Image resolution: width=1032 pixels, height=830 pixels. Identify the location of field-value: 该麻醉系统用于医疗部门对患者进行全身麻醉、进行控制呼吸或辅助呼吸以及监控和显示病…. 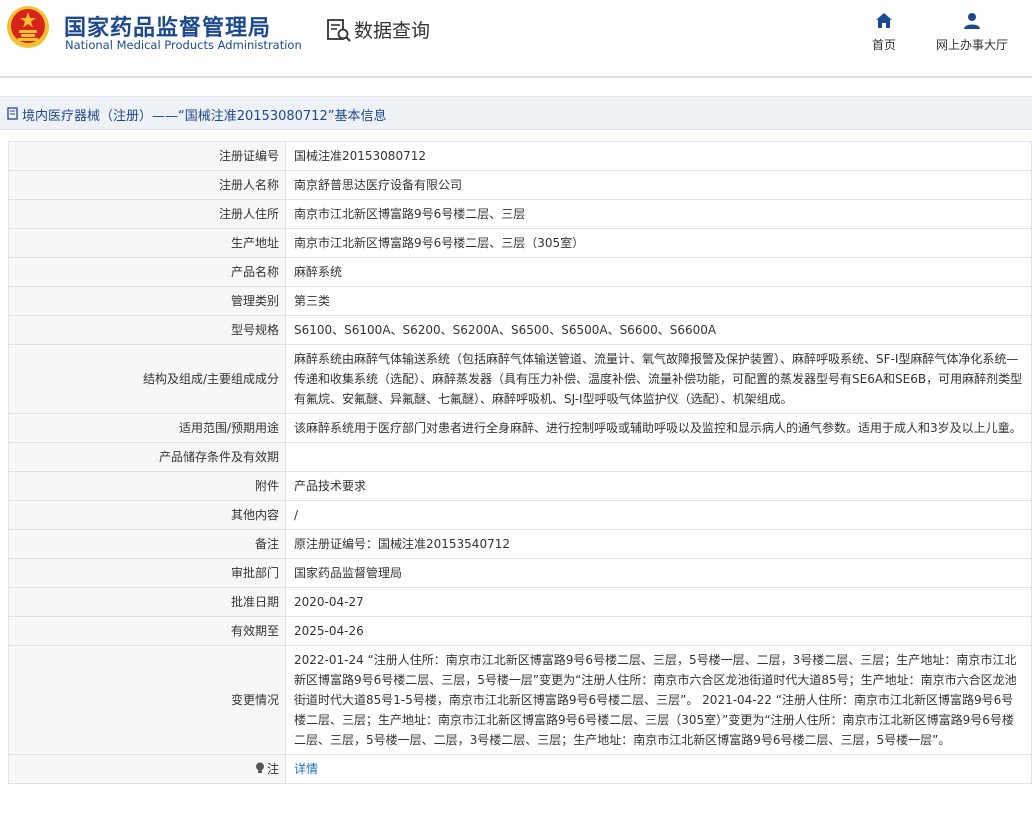
(658, 428).